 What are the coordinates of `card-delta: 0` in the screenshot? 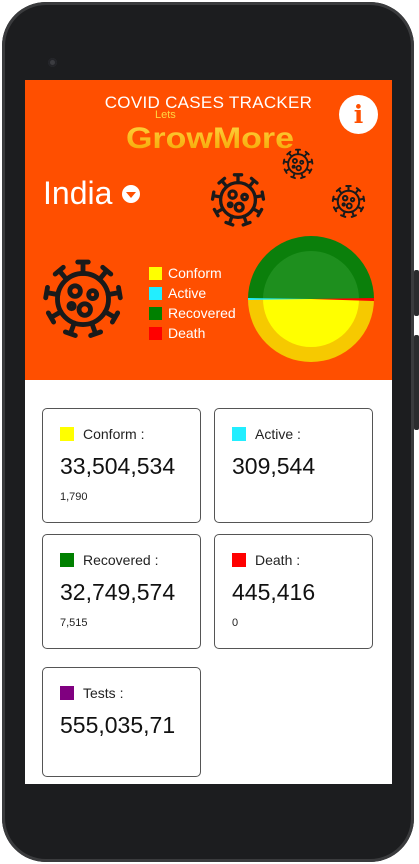 It's located at (235, 623).